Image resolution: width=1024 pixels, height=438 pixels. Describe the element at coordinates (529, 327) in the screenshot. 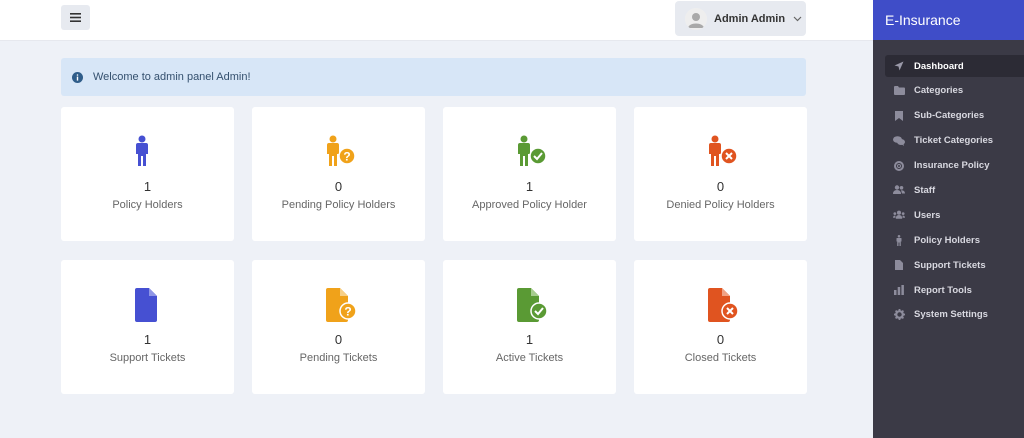

I see `card-active-tickets: 1 Active Tickets` at that location.